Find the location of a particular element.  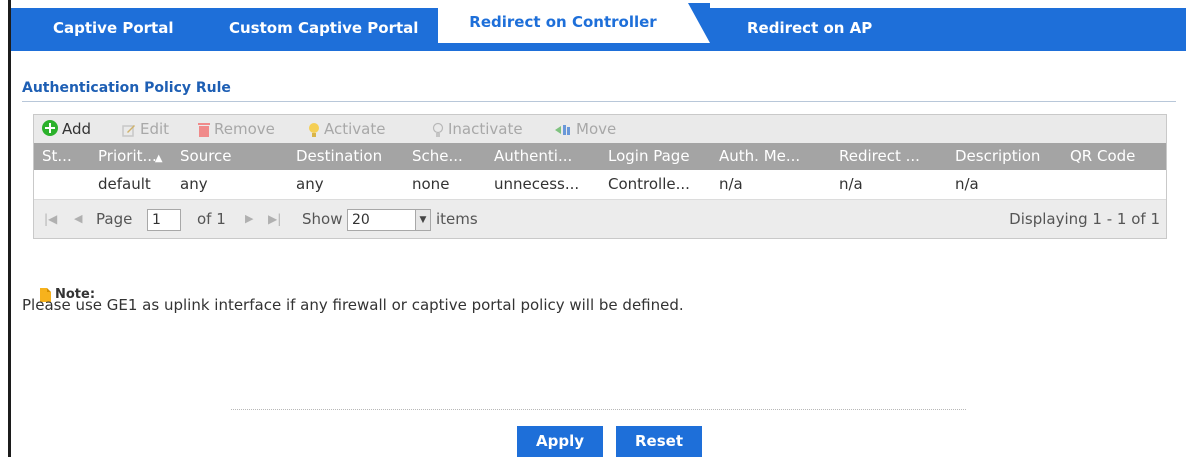

tab-captive-portal: Captive Portal is located at coordinates (113, 29).